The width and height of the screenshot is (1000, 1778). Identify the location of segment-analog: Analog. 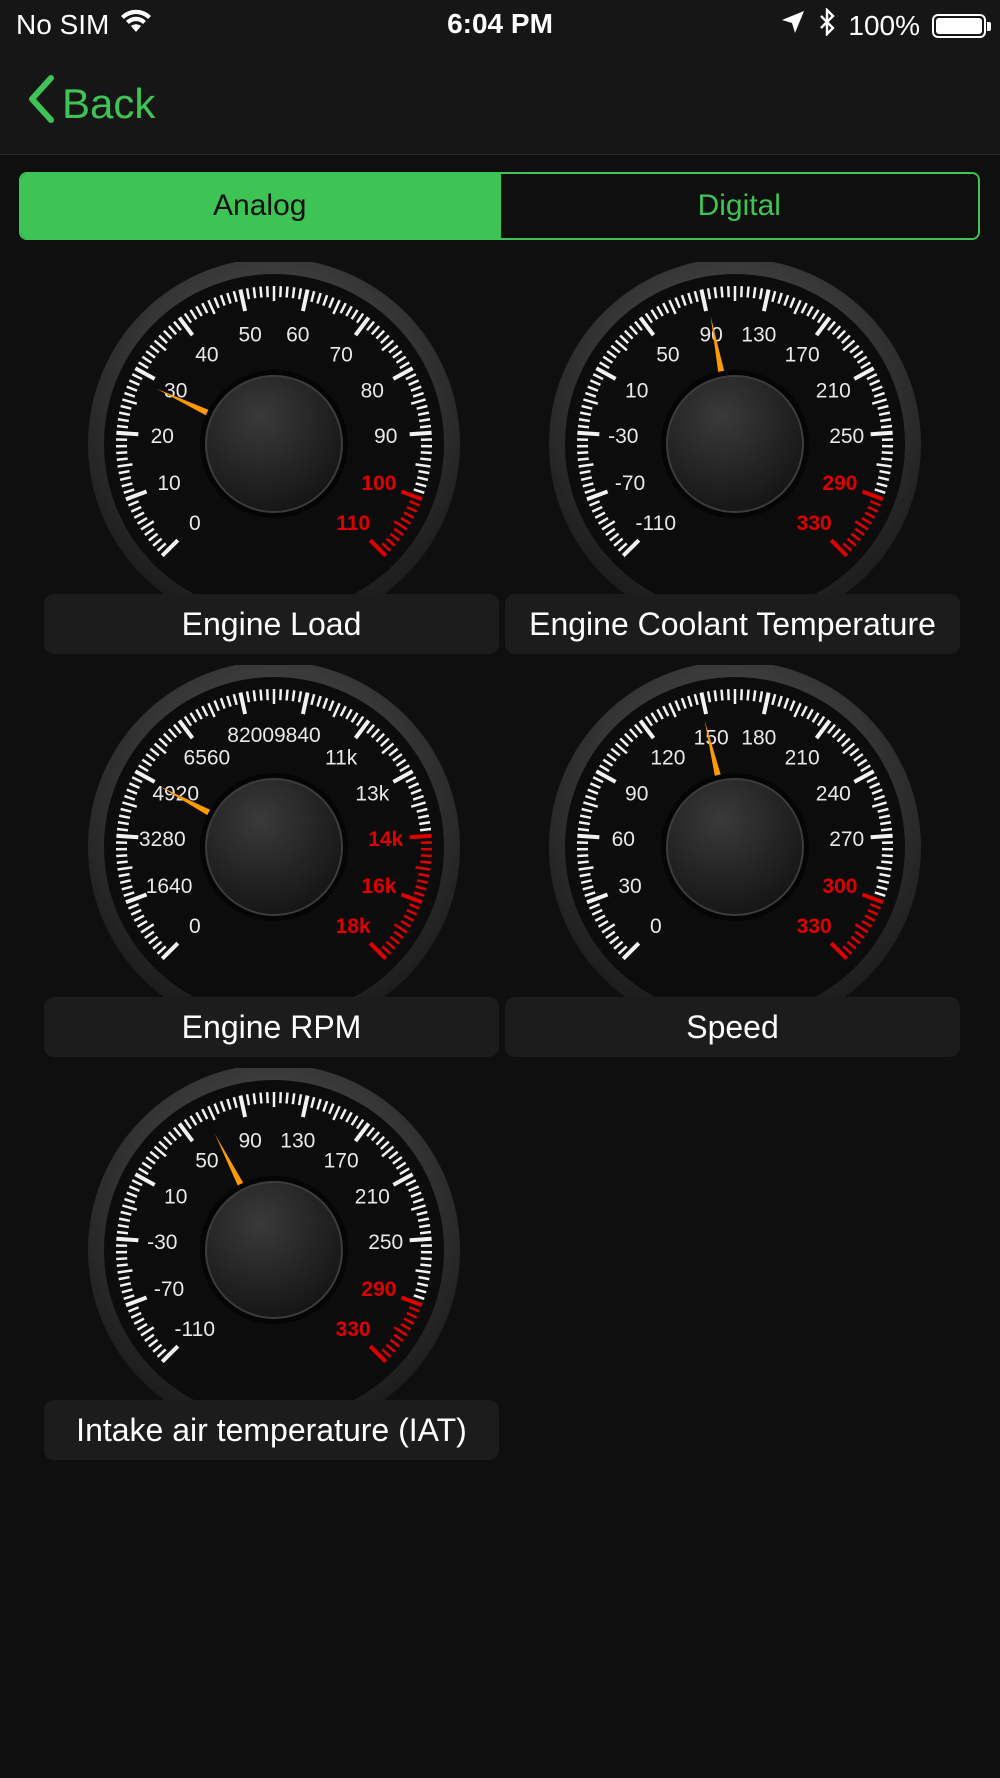
(260, 206).